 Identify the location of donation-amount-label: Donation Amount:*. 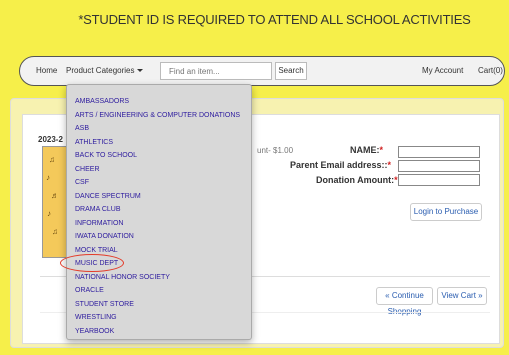
(357, 180).